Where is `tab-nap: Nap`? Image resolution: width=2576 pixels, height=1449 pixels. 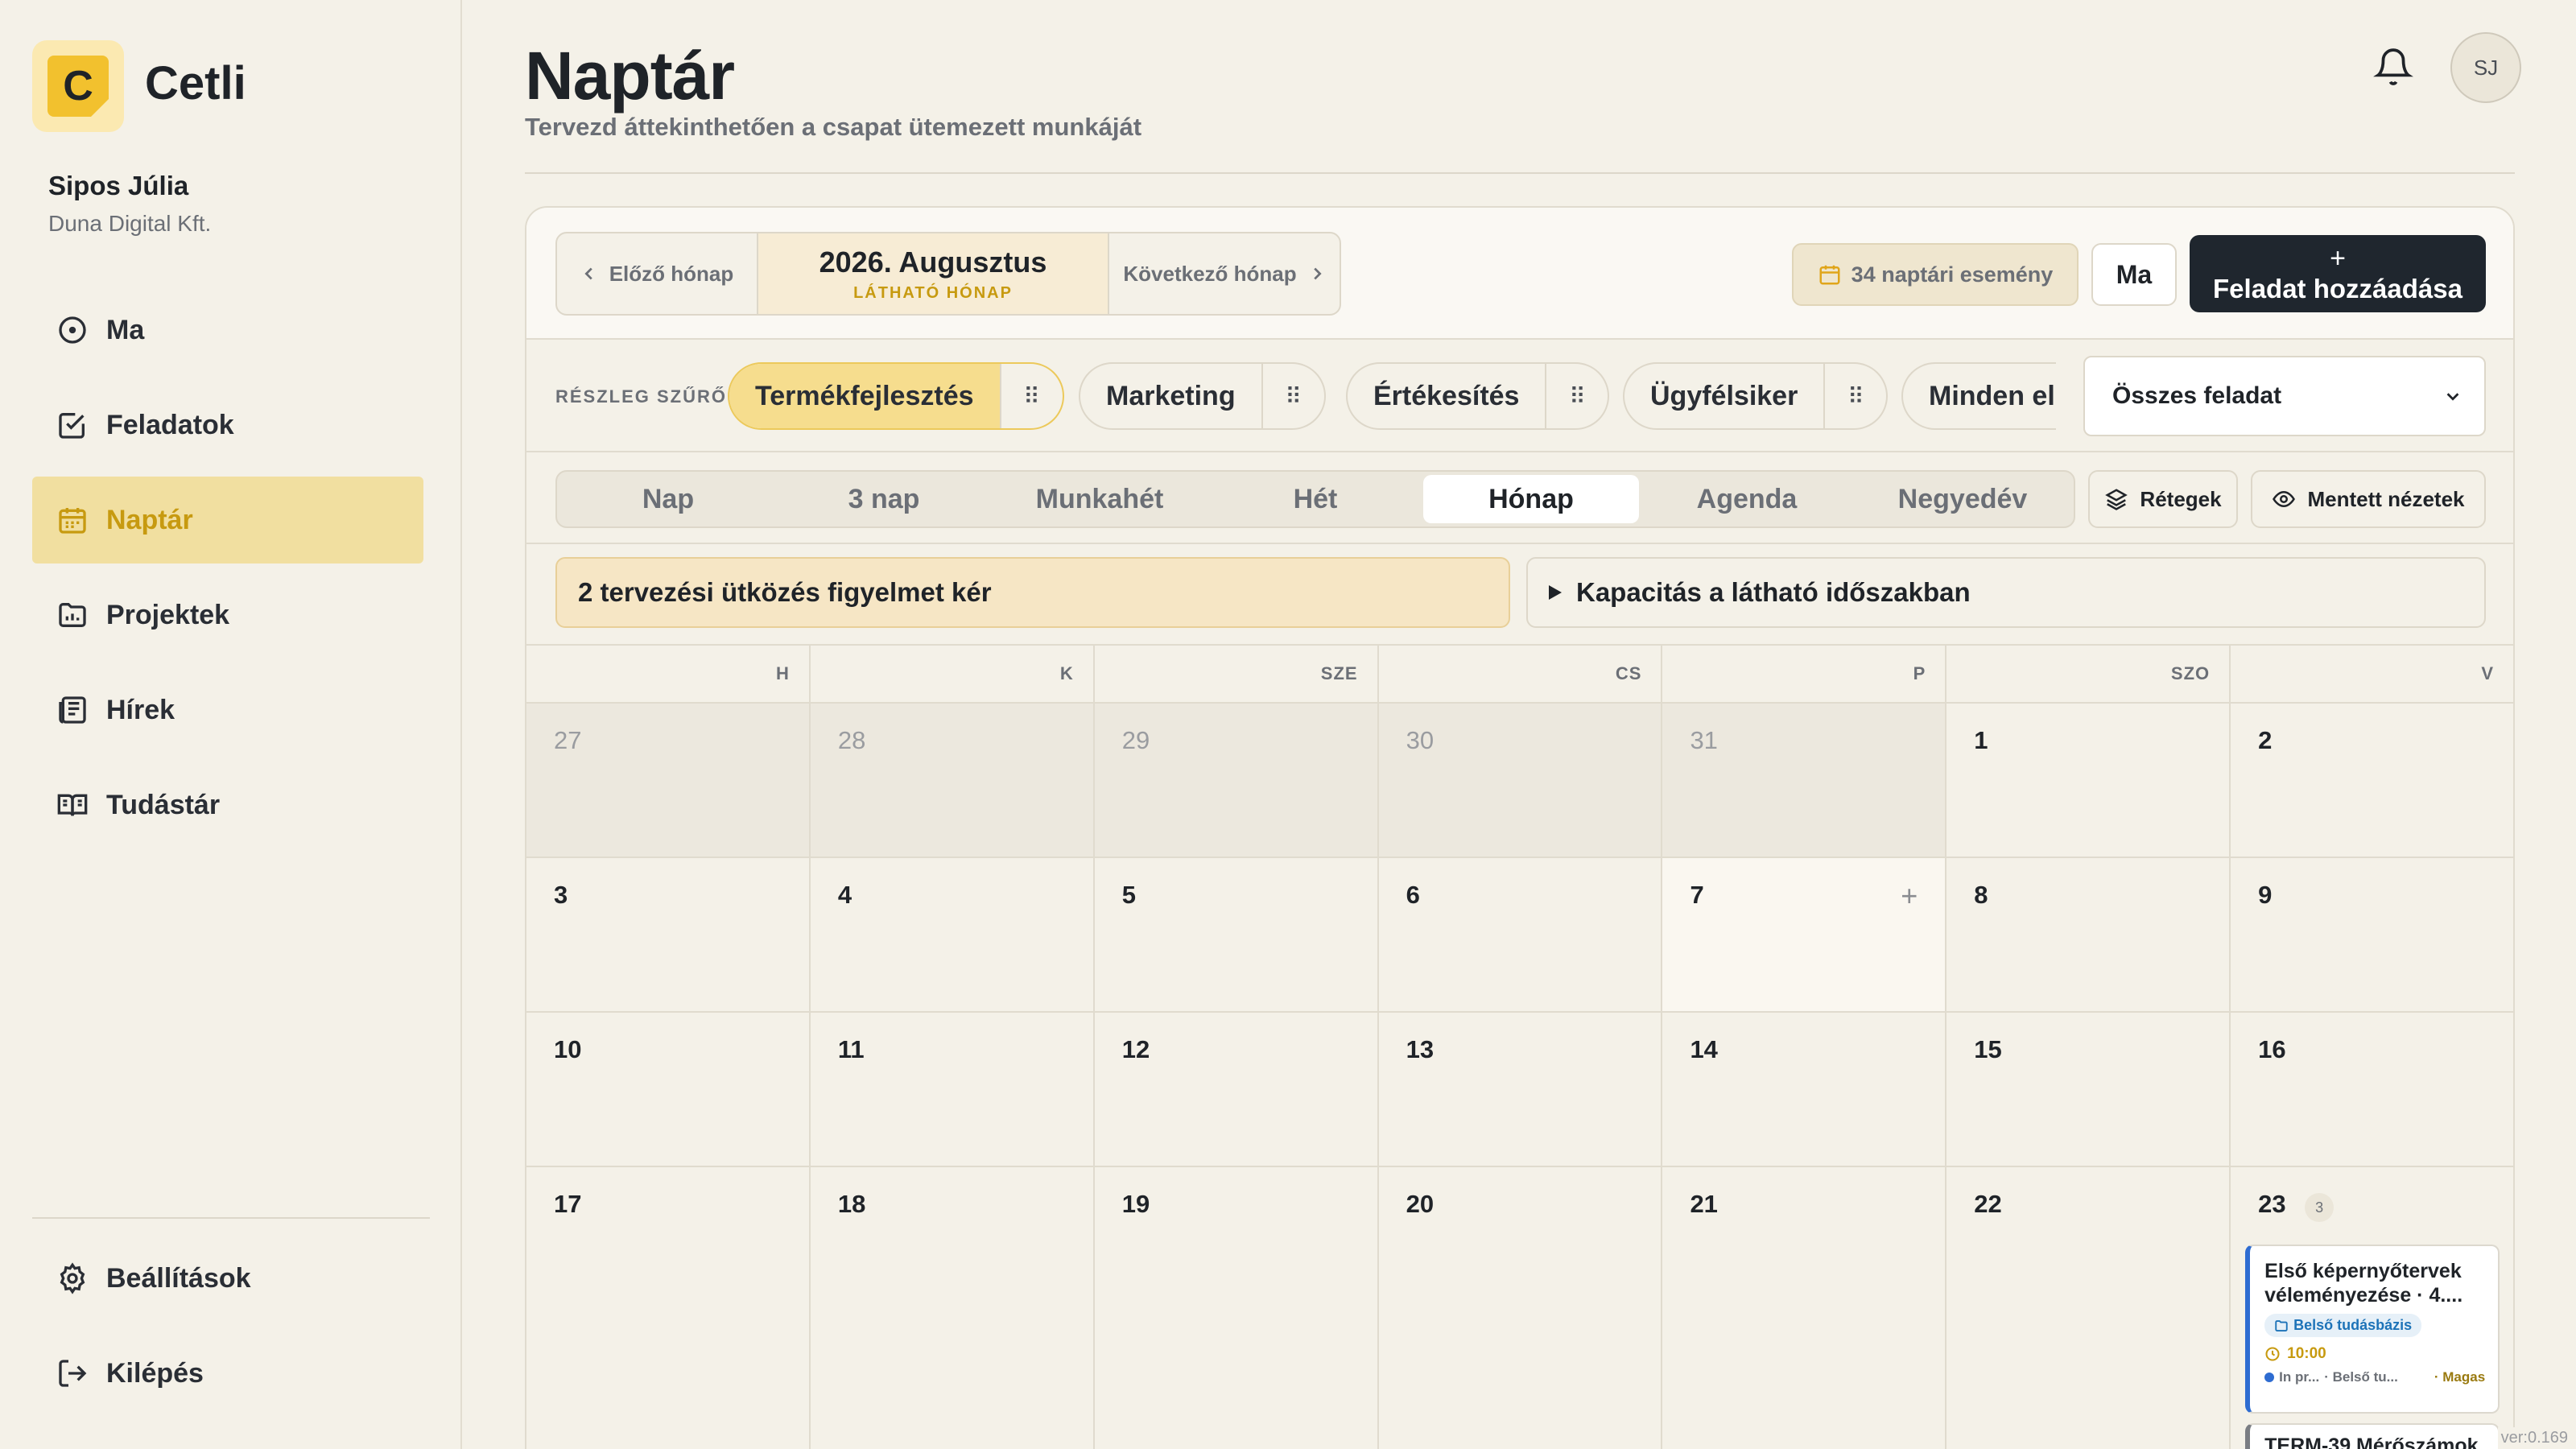
tab-nap: Nap is located at coordinates (668, 499).